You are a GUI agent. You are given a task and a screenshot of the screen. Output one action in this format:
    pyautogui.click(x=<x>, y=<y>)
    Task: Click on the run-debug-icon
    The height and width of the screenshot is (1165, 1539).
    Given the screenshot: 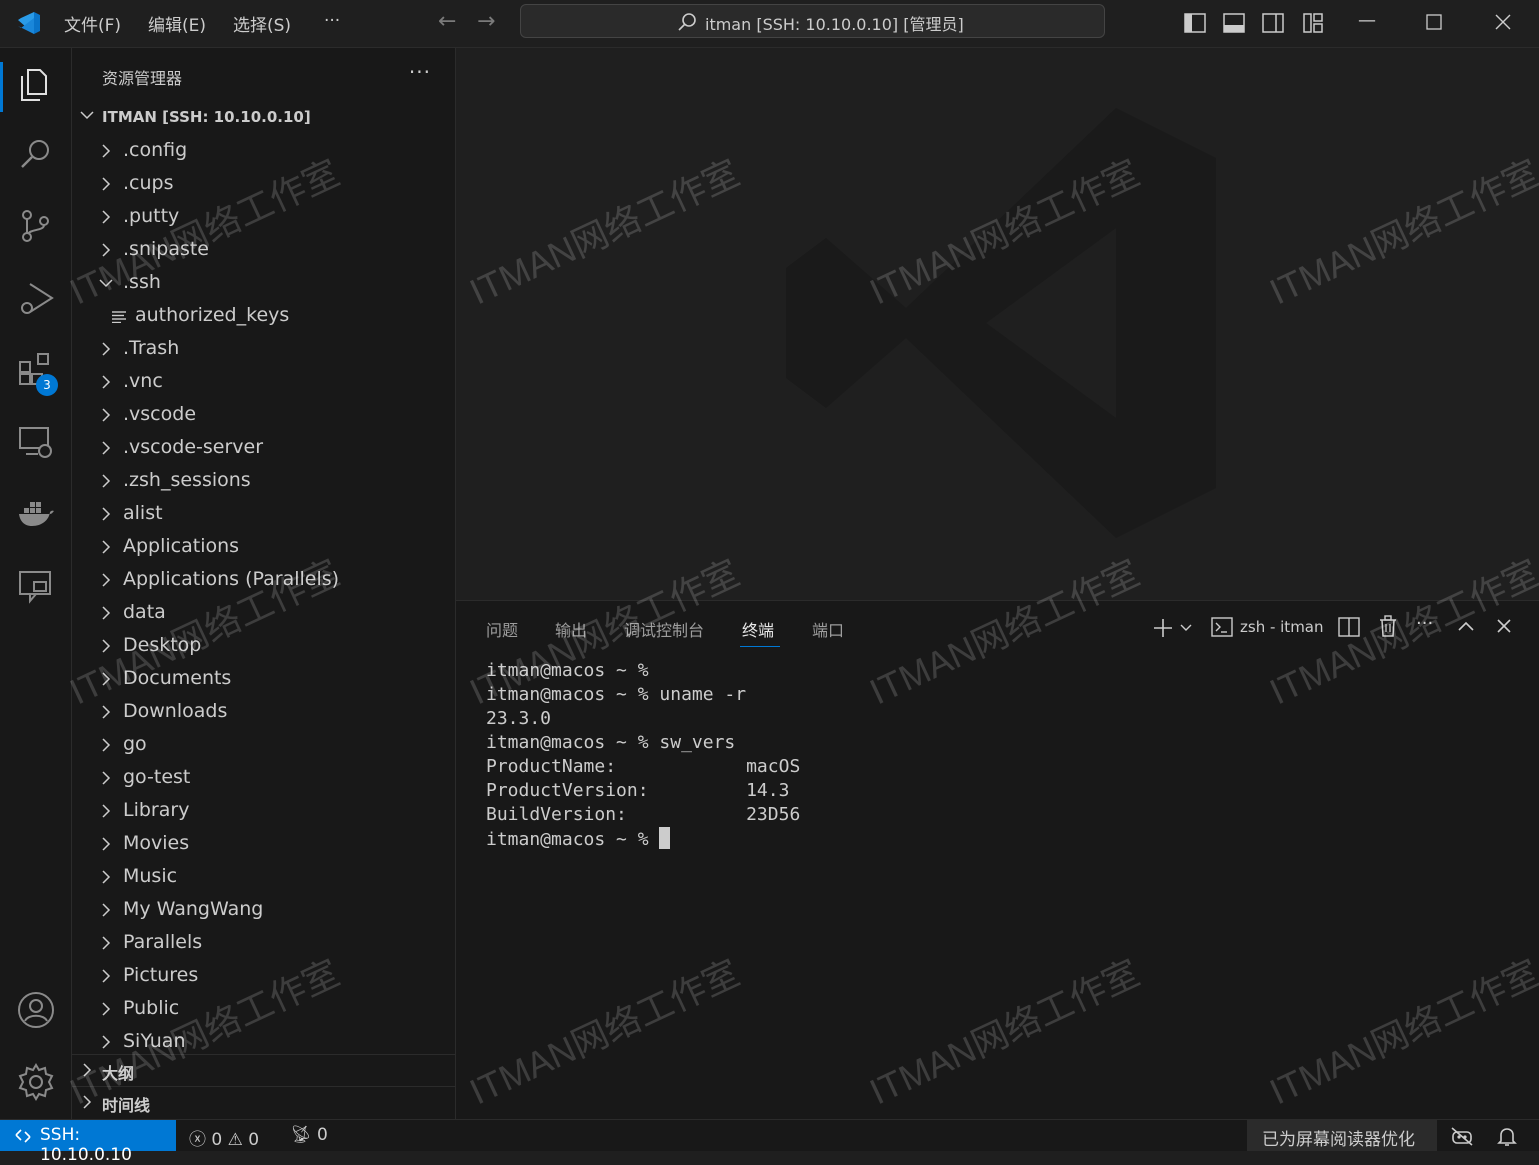 What is the action you would take?
    pyautogui.click(x=36, y=298)
    